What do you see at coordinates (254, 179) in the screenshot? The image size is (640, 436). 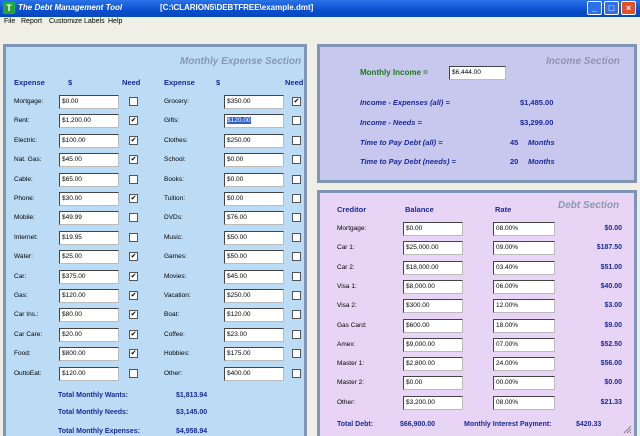 I see `expense-input-books: $0.00` at bounding box center [254, 179].